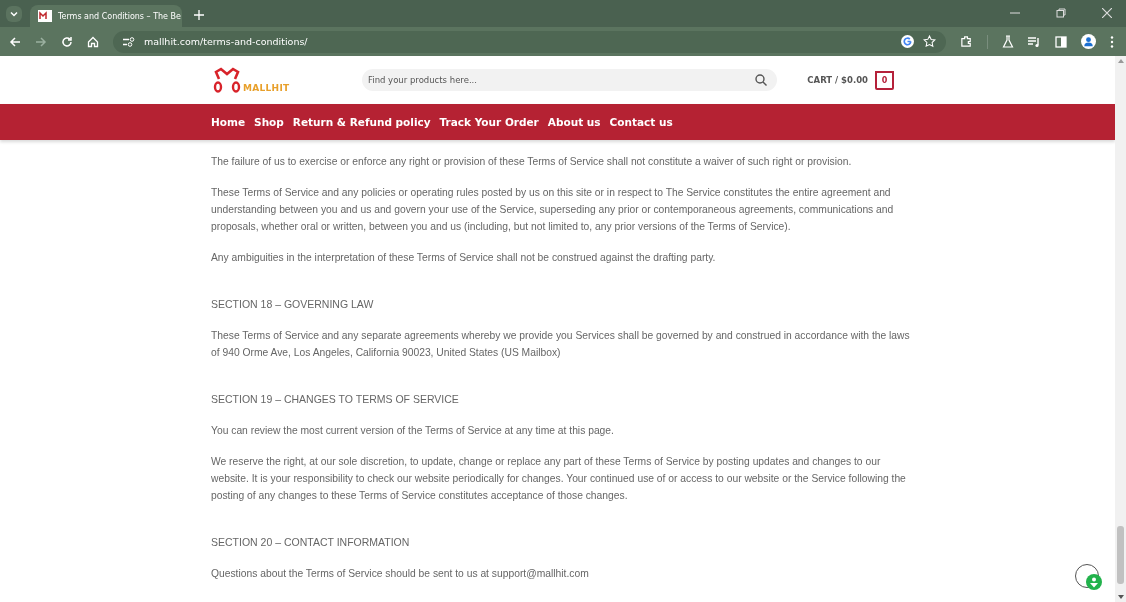  What do you see at coordinates (199, 15) in the screenshot?
I see `new-tab-icon` at bounding box center [199, 15].